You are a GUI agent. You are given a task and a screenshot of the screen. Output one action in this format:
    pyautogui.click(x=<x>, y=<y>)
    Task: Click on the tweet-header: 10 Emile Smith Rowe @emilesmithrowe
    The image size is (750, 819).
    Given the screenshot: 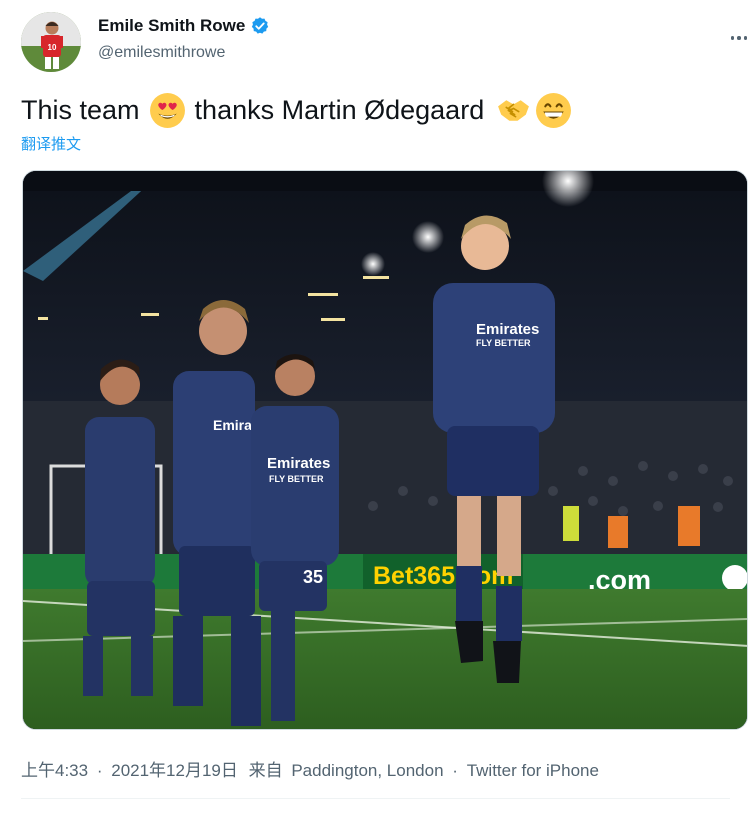 What is the action you would take?
    pyautogui.click(x=384, y=42)
    